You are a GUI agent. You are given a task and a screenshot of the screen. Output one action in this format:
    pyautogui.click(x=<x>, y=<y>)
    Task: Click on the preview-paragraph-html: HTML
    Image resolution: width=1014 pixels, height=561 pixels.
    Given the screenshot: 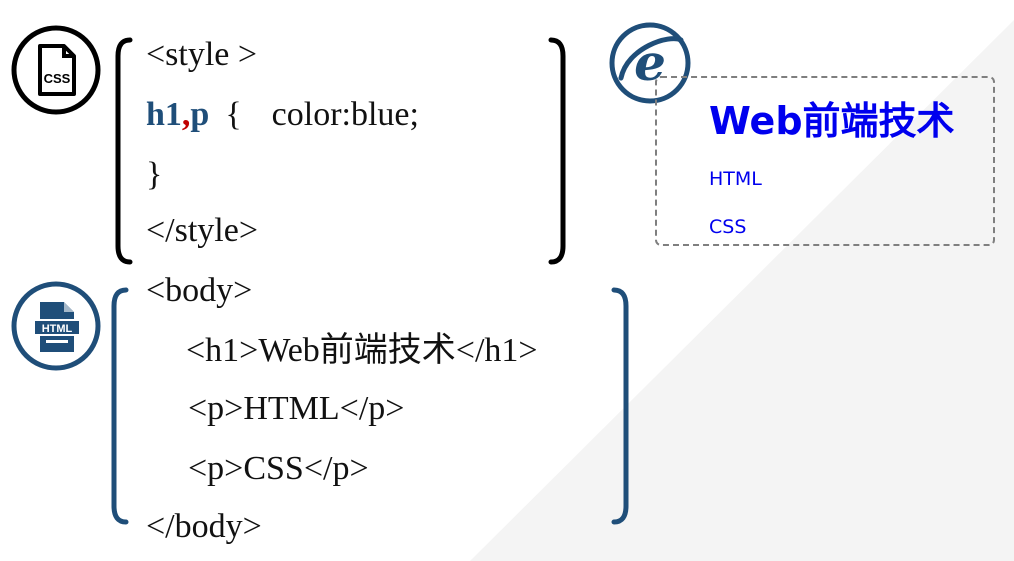 What is the action you would take?
    pyautogui.click(x=735, y=179)
    